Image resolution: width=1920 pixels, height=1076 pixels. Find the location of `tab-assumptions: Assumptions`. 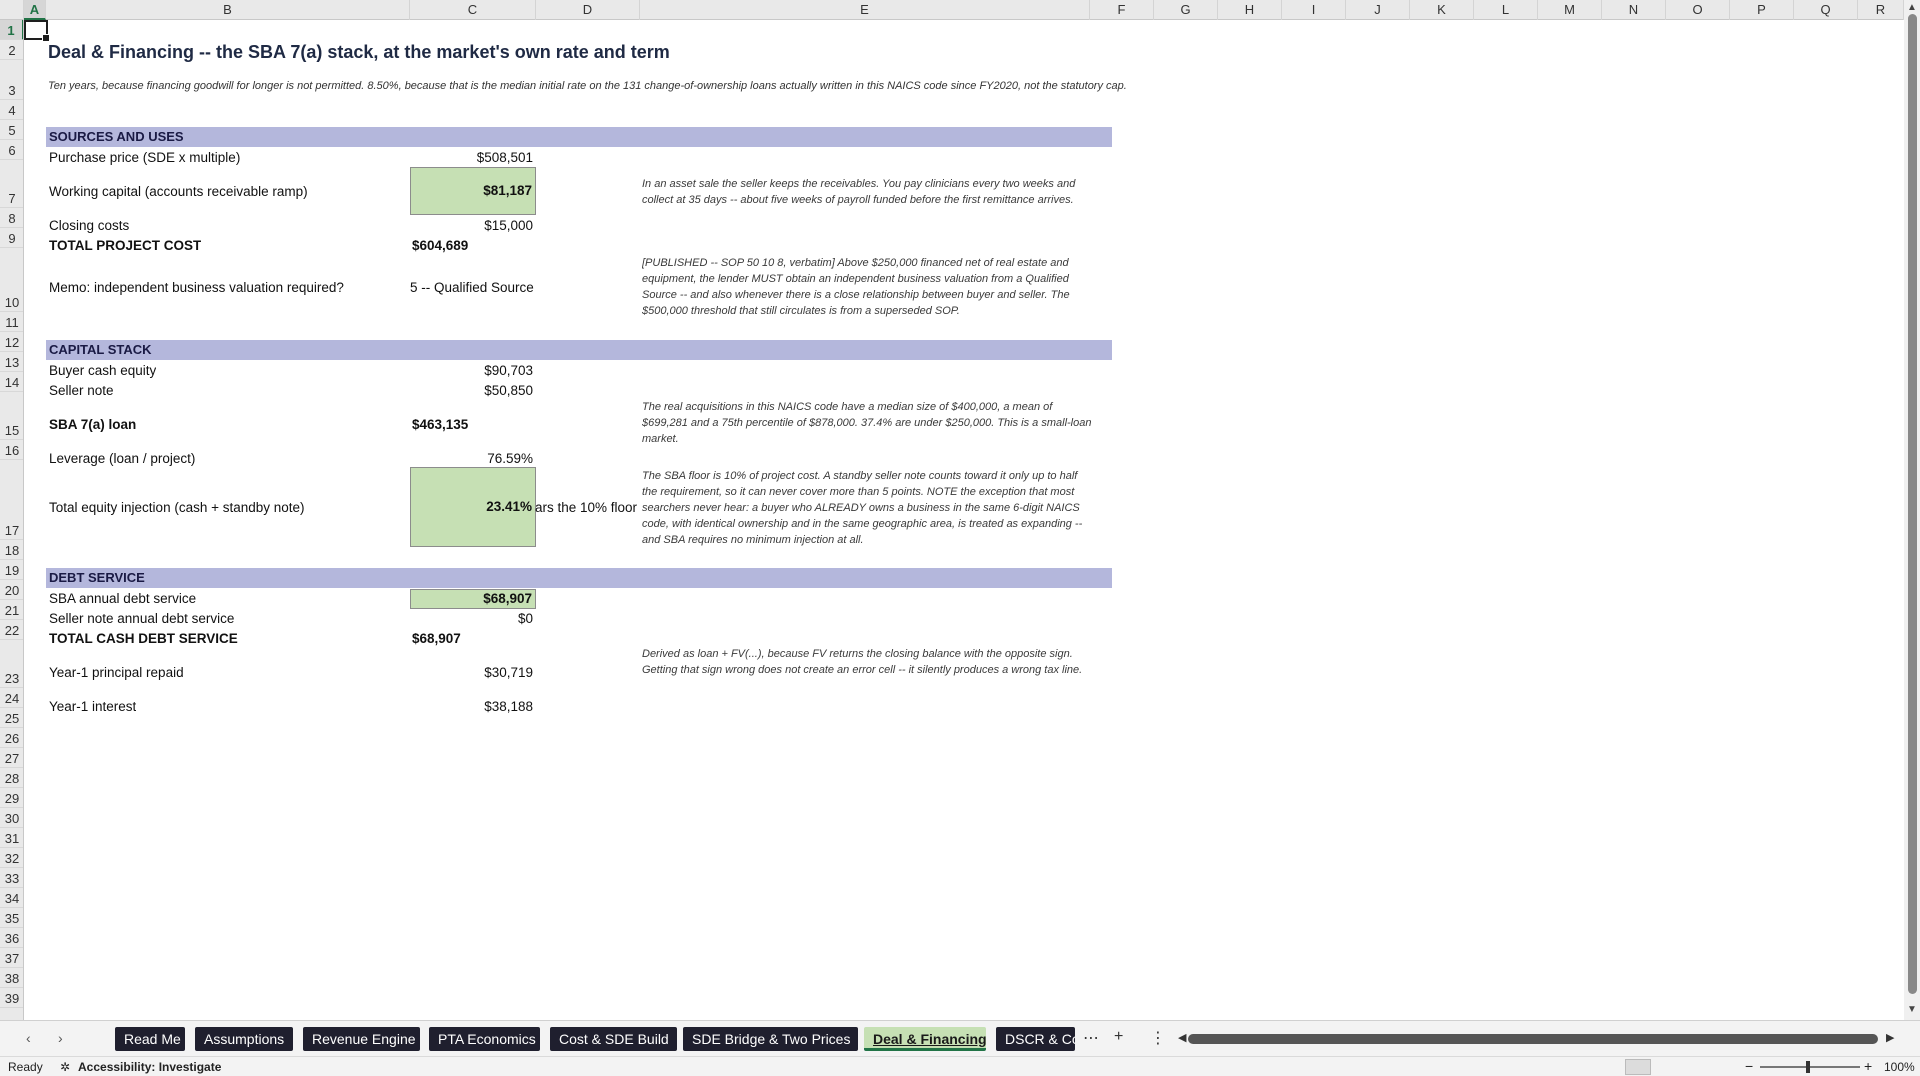

tab-assumptions: Assumptions is located at coordinates (244, 1039).